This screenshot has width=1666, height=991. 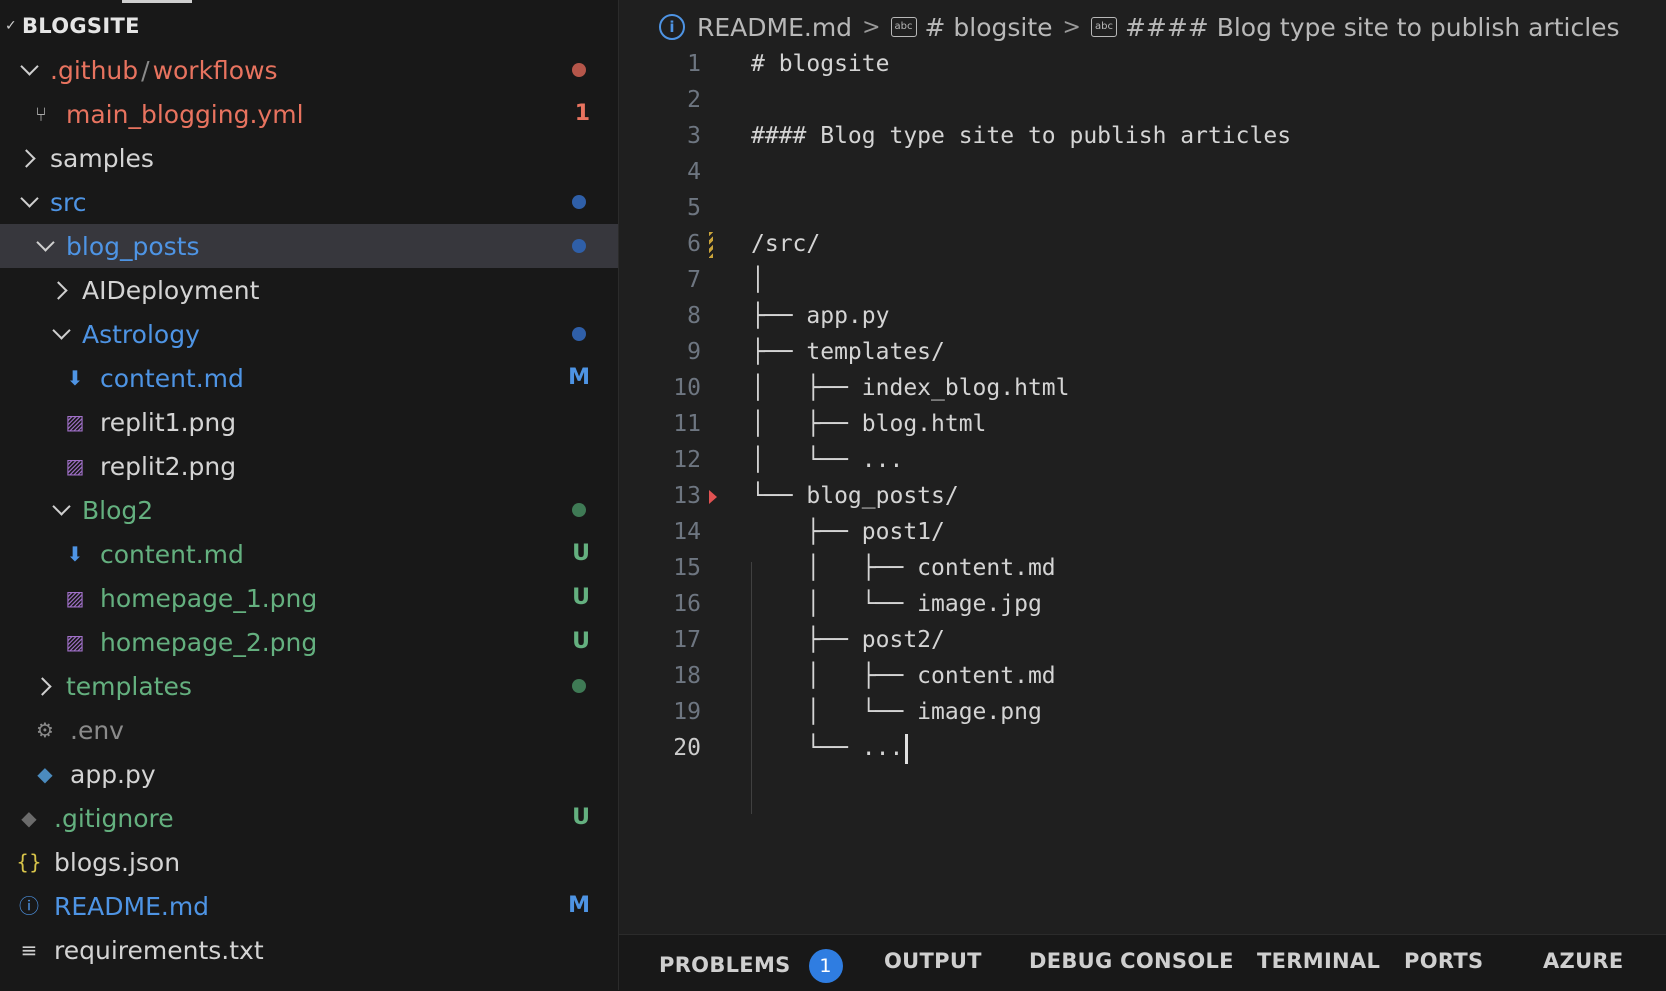 What do you see at coordinates (786, 244) in the screenshot?
I see `code-text: /src/` at bounding box center [786, 244].